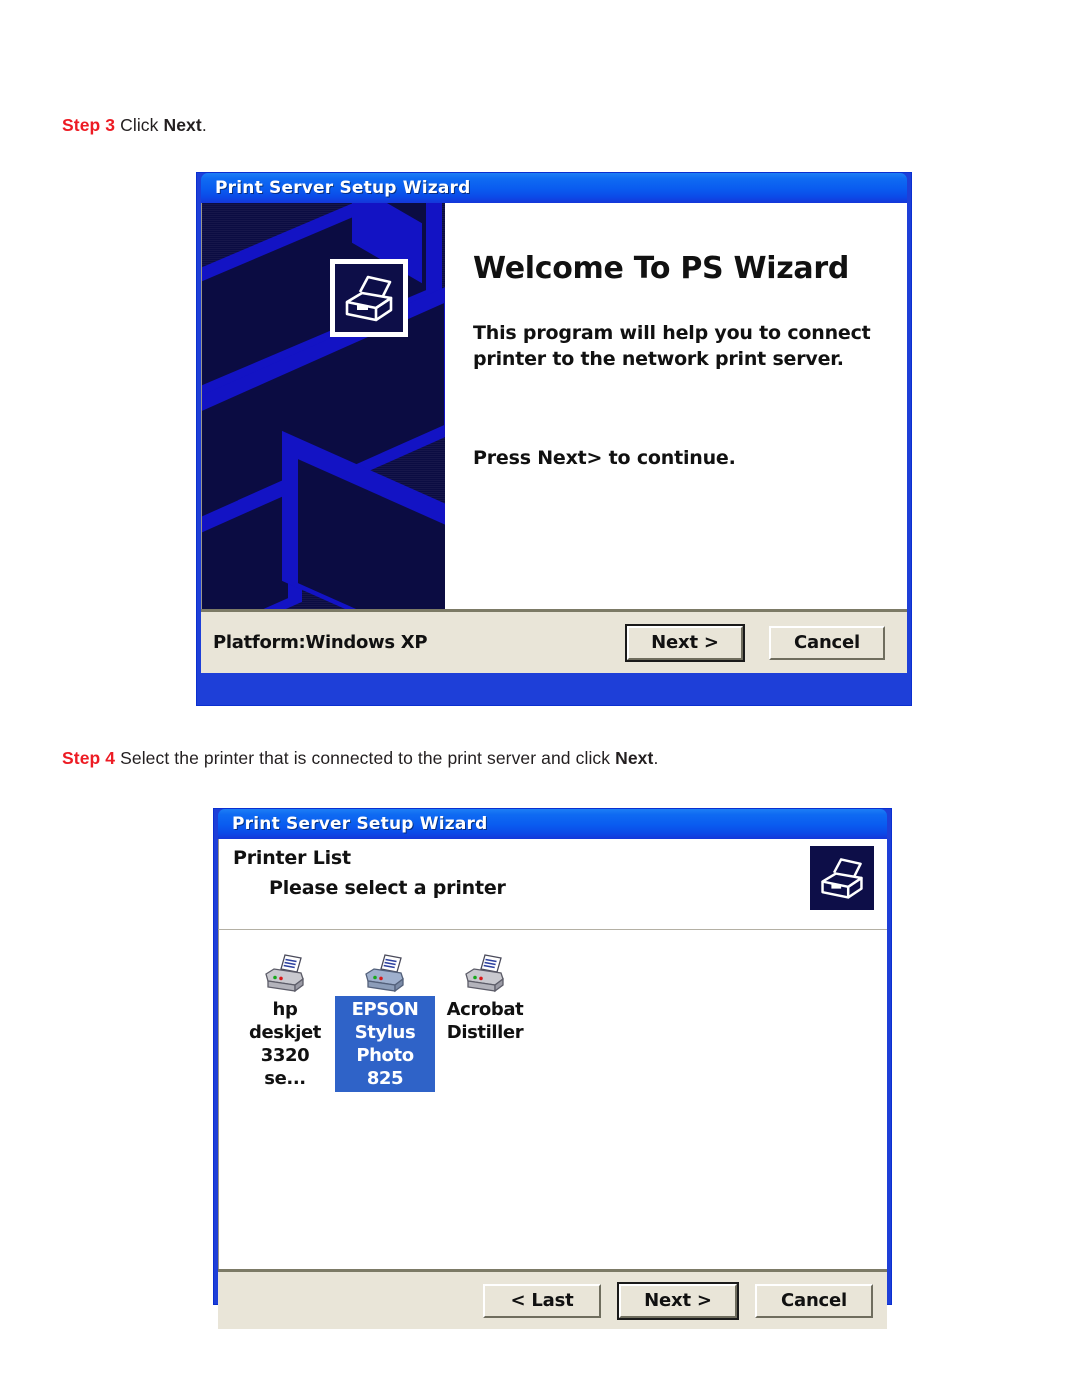  What do you see at coordinates (385, 1044) in the screenshot?
I see `printer-item-label: EPSON Stylus Photo 825` at bounding box center [385, 1044].